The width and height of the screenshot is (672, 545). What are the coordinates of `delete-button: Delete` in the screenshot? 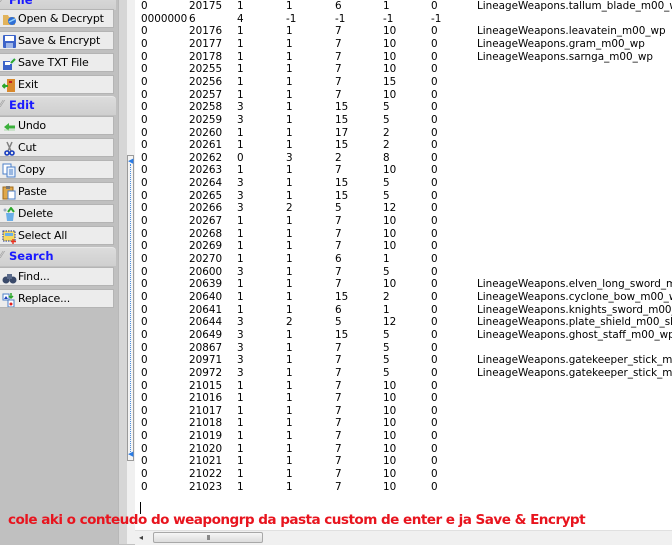 It's located at (57, 213).